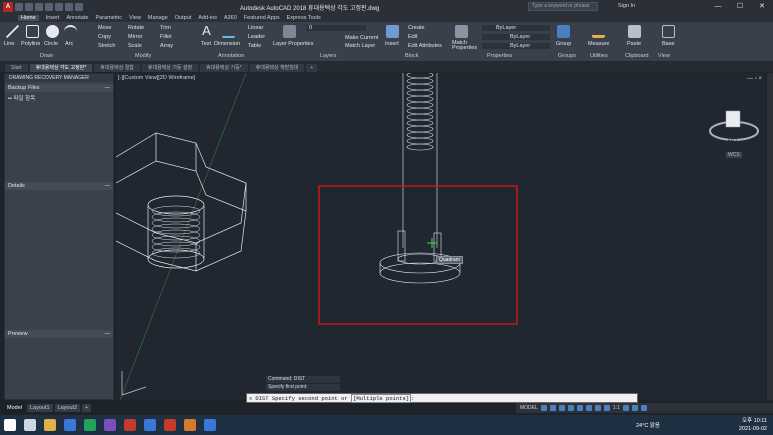  Describe the element at coordinates (599, 56) in the screenshot. I see `utilities-panel-label: Utilities` at that location.